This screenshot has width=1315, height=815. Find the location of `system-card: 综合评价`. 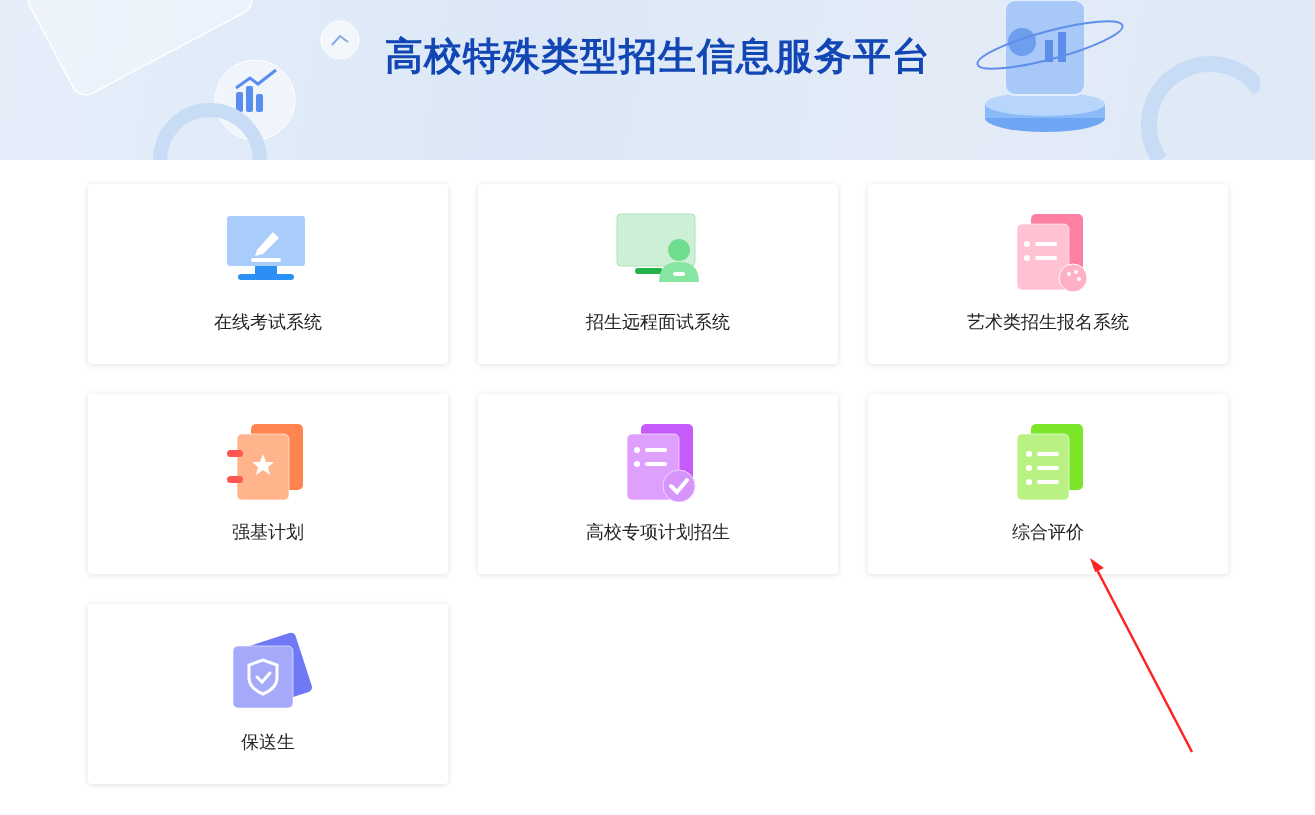

system-card: 综合评价 is located at coordinates (1048, 484).